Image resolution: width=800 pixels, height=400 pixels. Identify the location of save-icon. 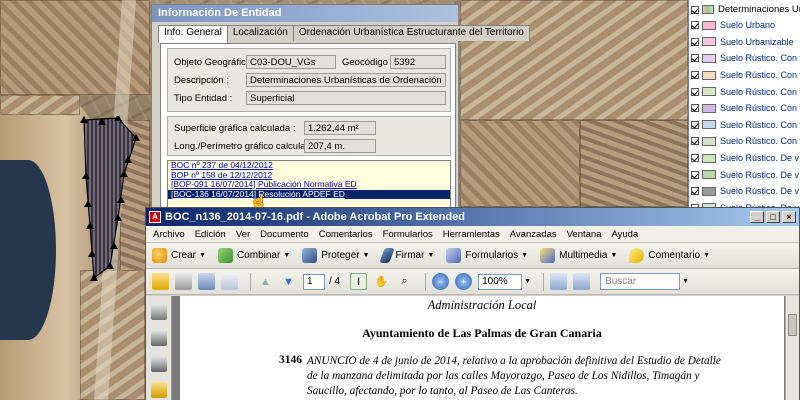
(206, 281).